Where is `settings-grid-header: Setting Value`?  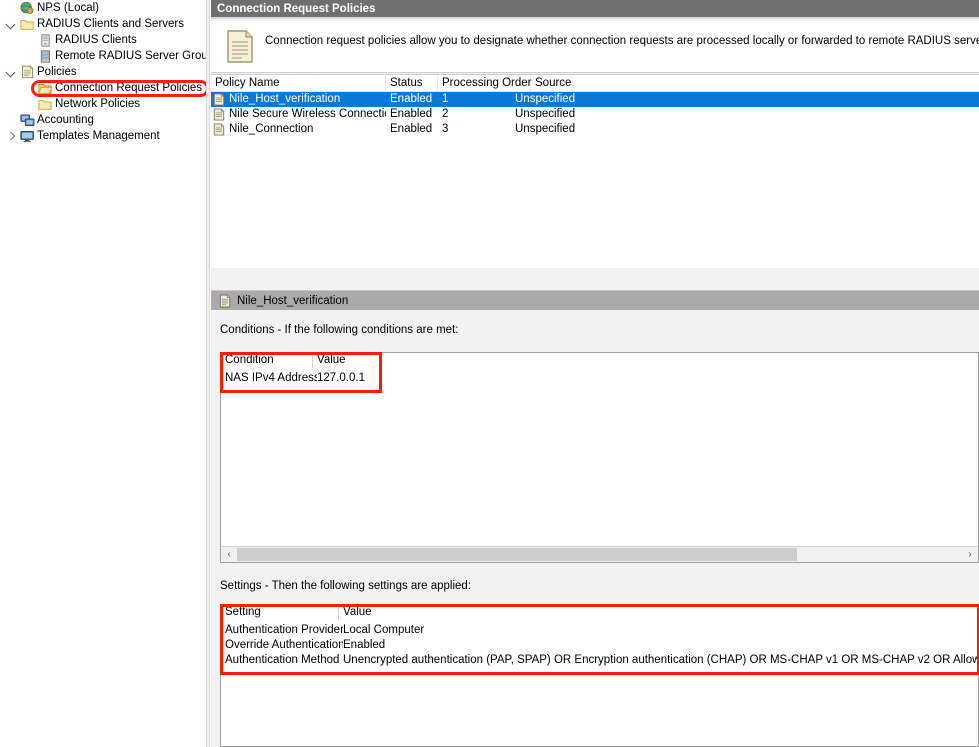 settings-grid-header: Setting Value is located at coordinates (599, 612).